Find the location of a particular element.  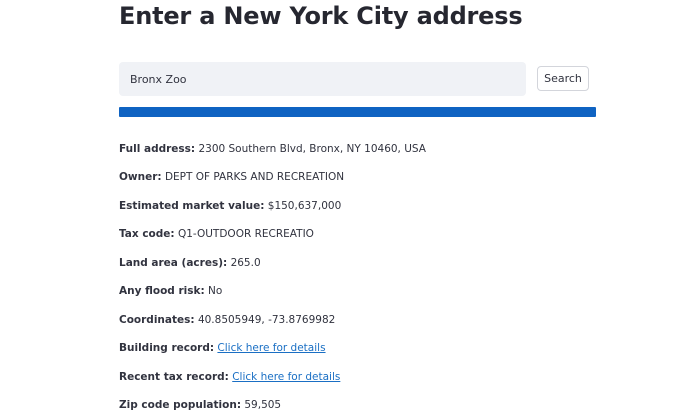

building-record-row: Building record: Click here for details is located at coordinates (222, 348).